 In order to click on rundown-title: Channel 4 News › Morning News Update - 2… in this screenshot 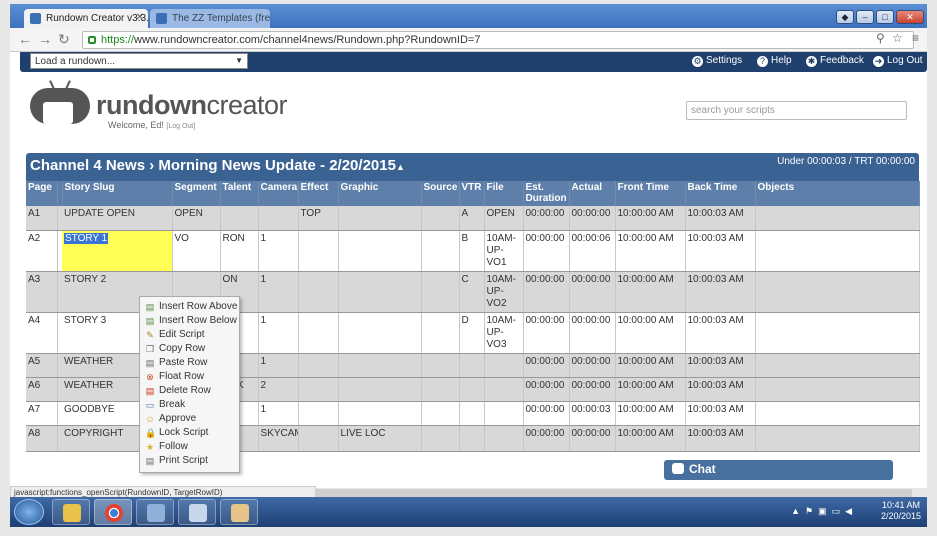, I will do `click(217, 165)`.